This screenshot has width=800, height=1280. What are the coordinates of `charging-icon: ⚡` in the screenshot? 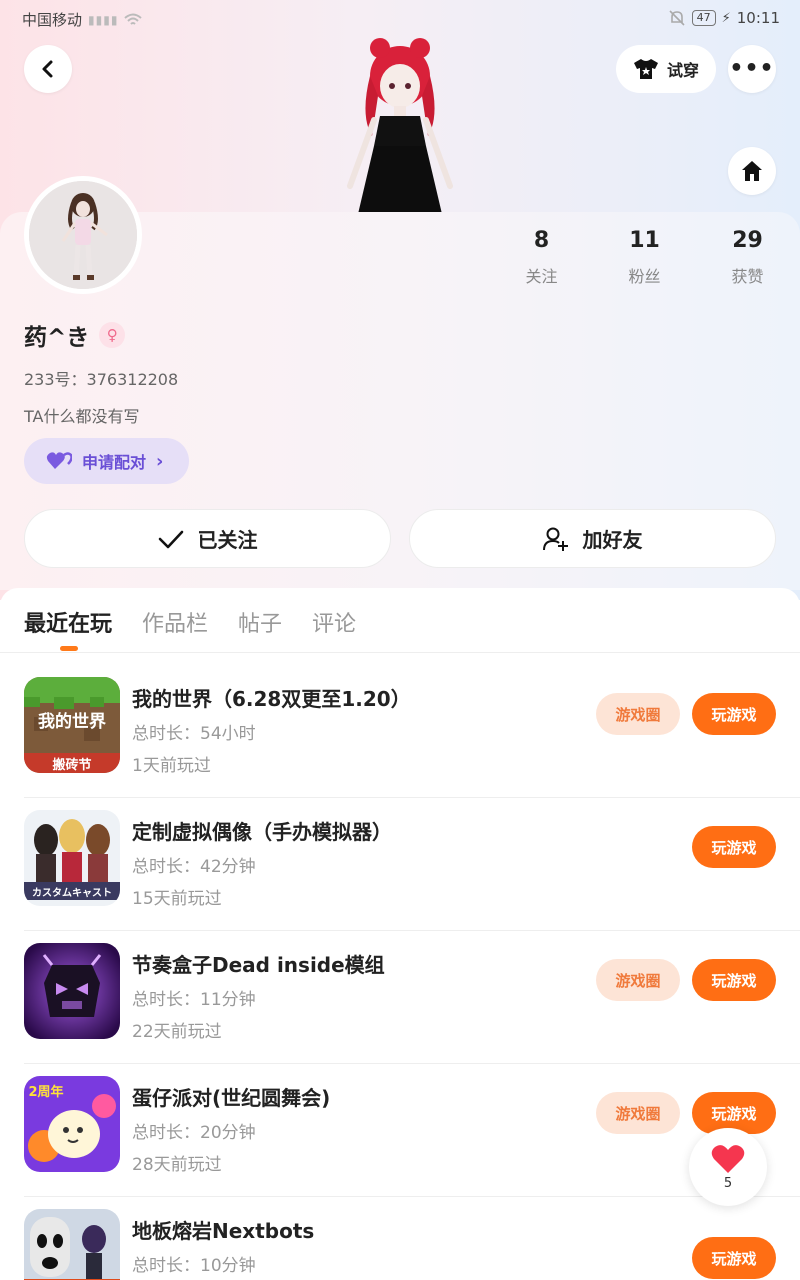 It's located at (726, 18).